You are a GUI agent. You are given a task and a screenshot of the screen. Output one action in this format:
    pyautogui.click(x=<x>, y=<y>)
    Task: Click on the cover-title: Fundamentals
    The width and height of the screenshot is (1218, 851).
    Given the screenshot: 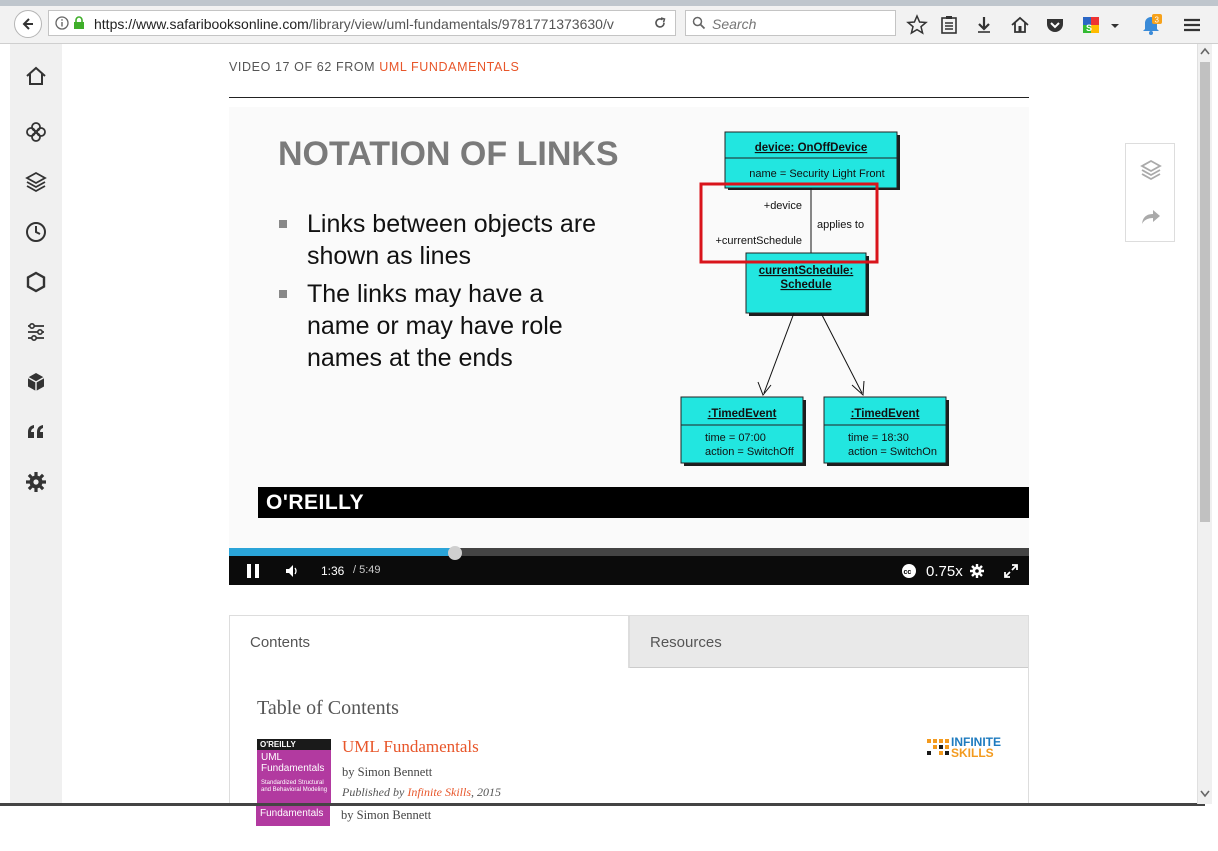 What is the action you would take?
    pyautogui.click(x=292, y=813)
    